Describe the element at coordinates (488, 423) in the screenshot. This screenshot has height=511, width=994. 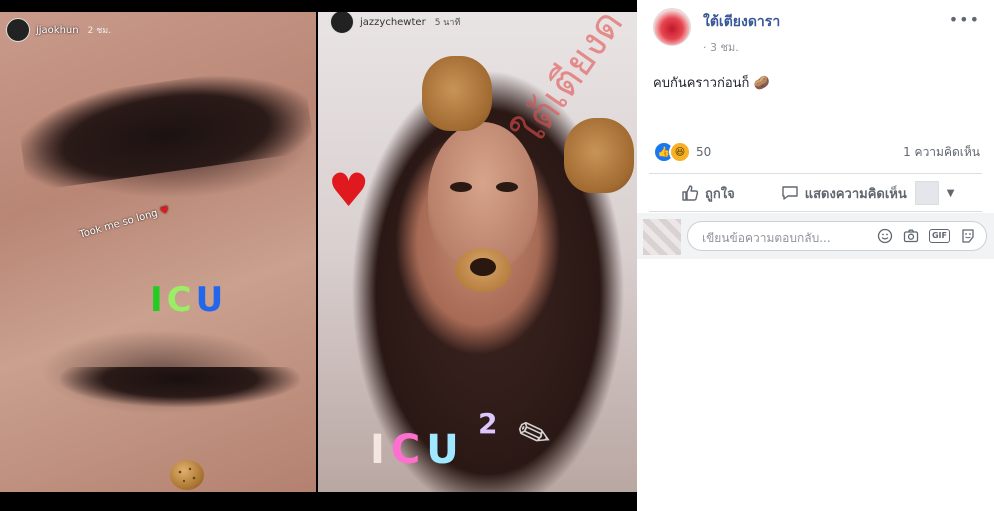
I see `superscript-two: 2` at that location.